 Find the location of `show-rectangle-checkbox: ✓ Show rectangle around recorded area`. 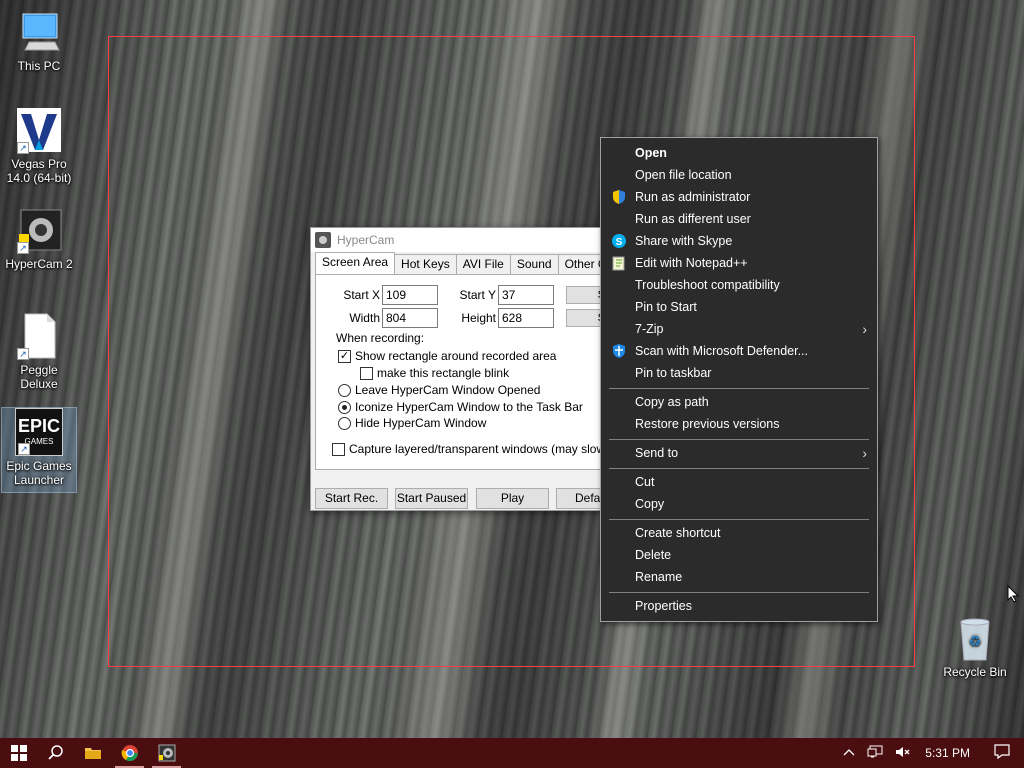

show-rectangle-checkbox: ✓ Show rectangle around recorded area is located at coordinates (447, 356).